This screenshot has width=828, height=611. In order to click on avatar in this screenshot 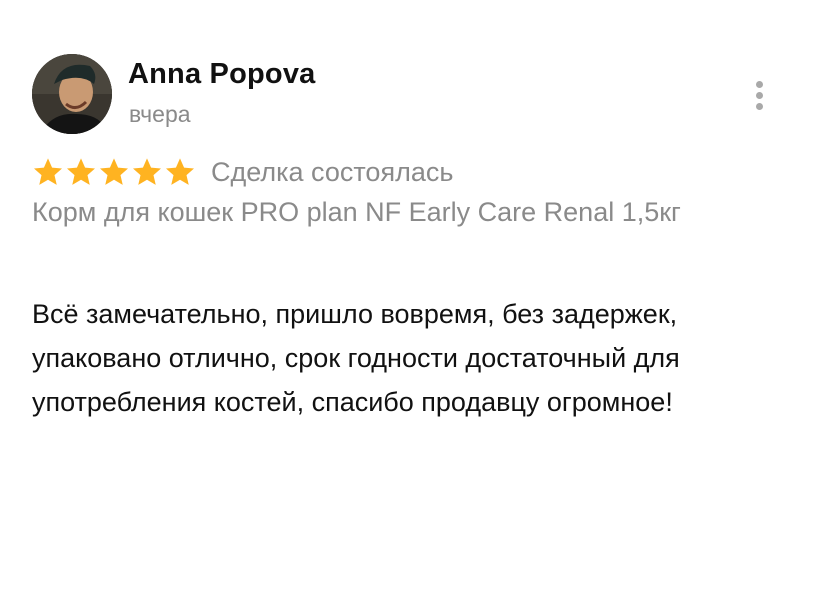, I will do `click(72, 94)`.